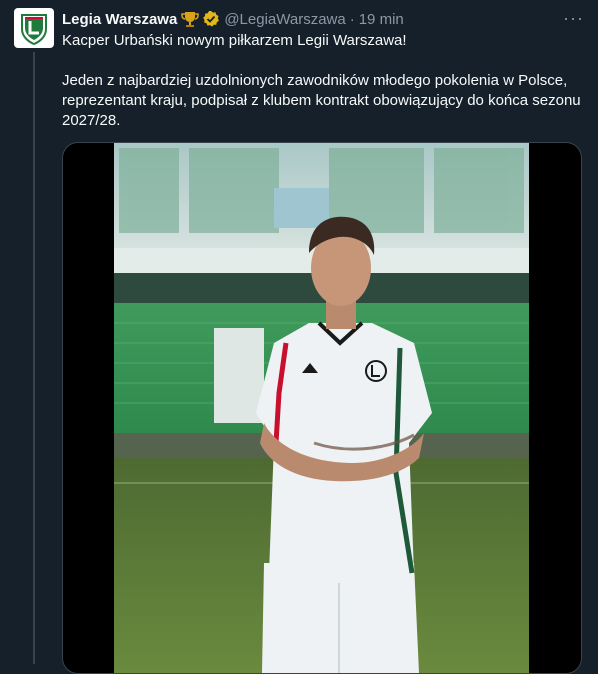  I want to click on legia-crest-icon, so click(34, 29).